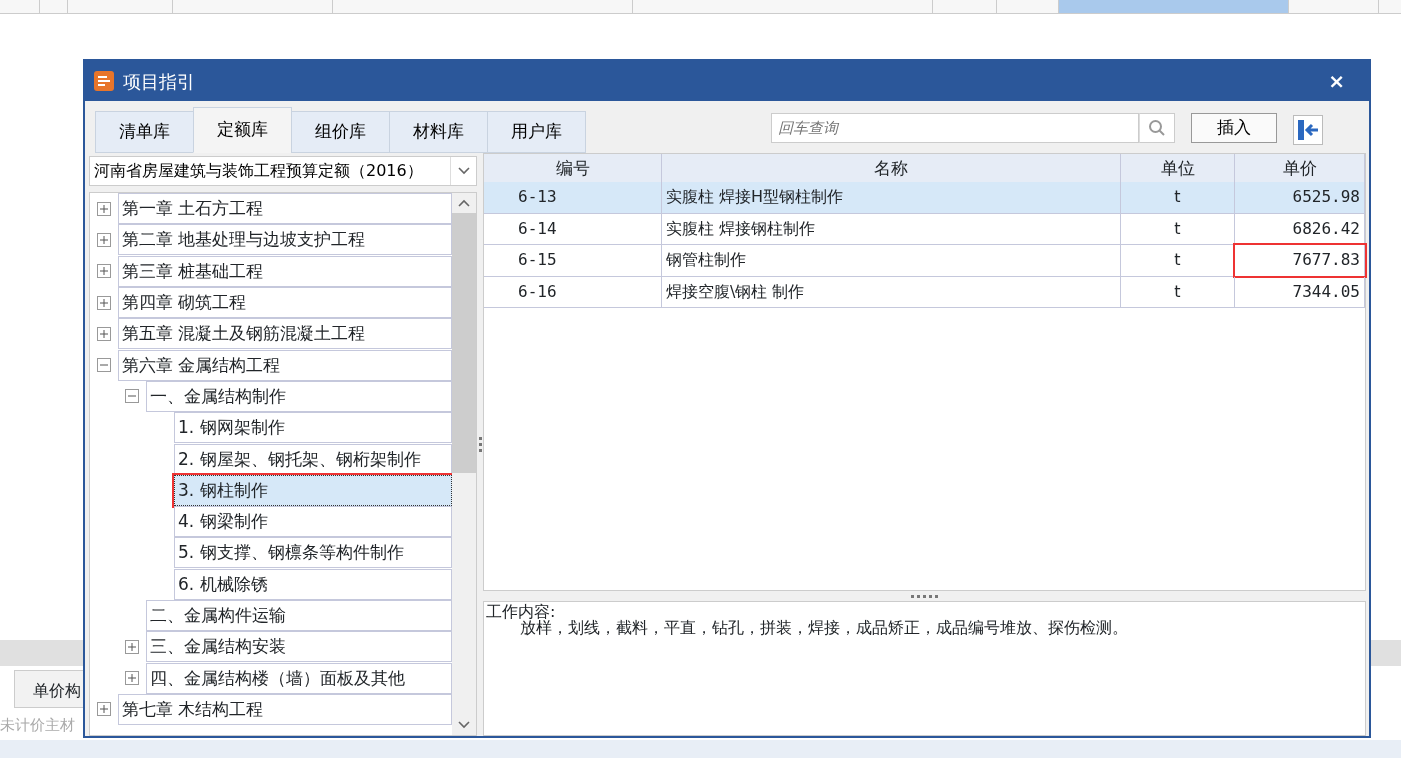  I want to click on tree-item: 4. 钢梁制作, so click(313, 522).